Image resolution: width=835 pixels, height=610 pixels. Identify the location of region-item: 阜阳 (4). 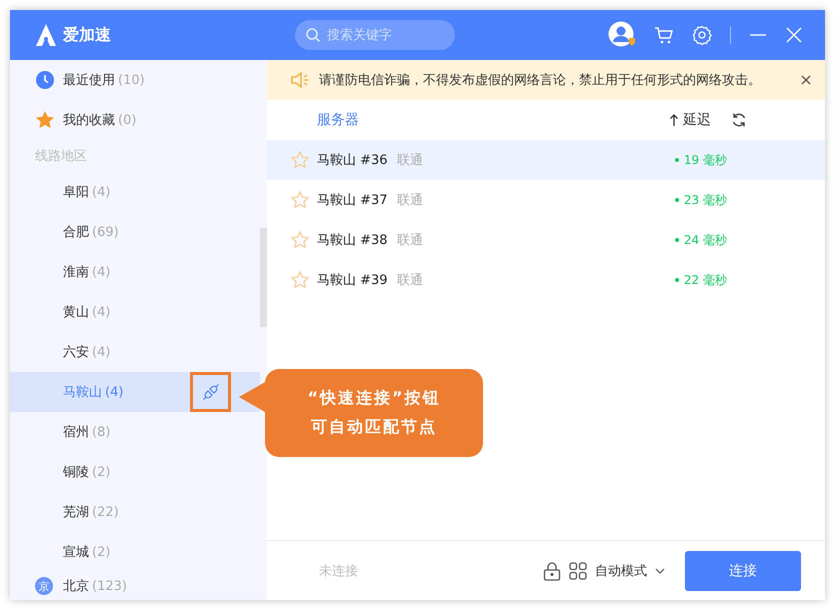
(135, 192).